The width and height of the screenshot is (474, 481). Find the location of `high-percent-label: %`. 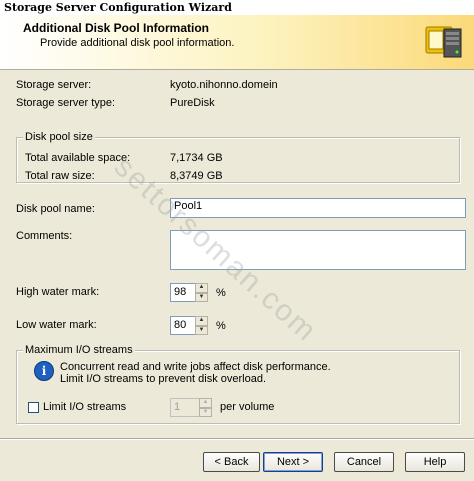

high-percent-label: % is located at coordinates (221, 293).